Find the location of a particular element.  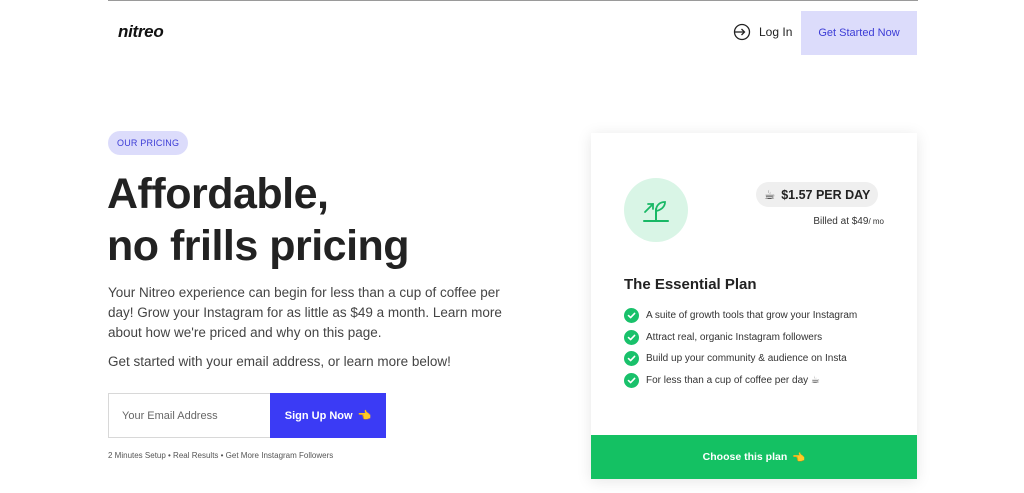

login-label: Log In is located at coordinates (776, 32).